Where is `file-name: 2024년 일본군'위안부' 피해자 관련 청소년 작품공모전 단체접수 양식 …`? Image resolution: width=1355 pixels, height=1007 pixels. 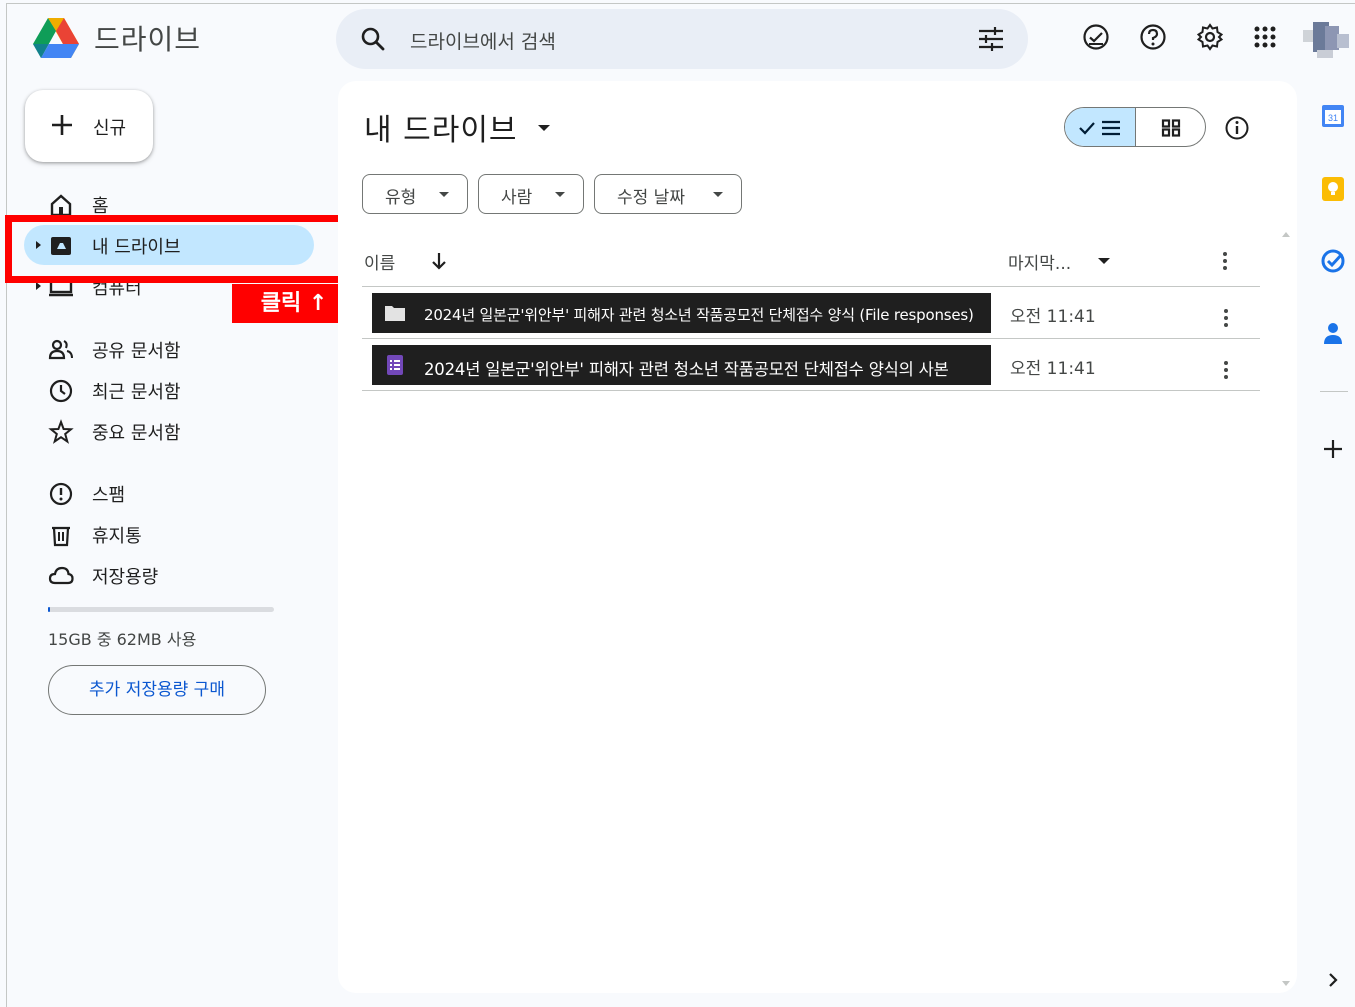 file-name: 2024년 일본군'위안부' 피해자 관련 청소년 작품공모전 단체접수 양식 … is located at coordinates (699, 315).